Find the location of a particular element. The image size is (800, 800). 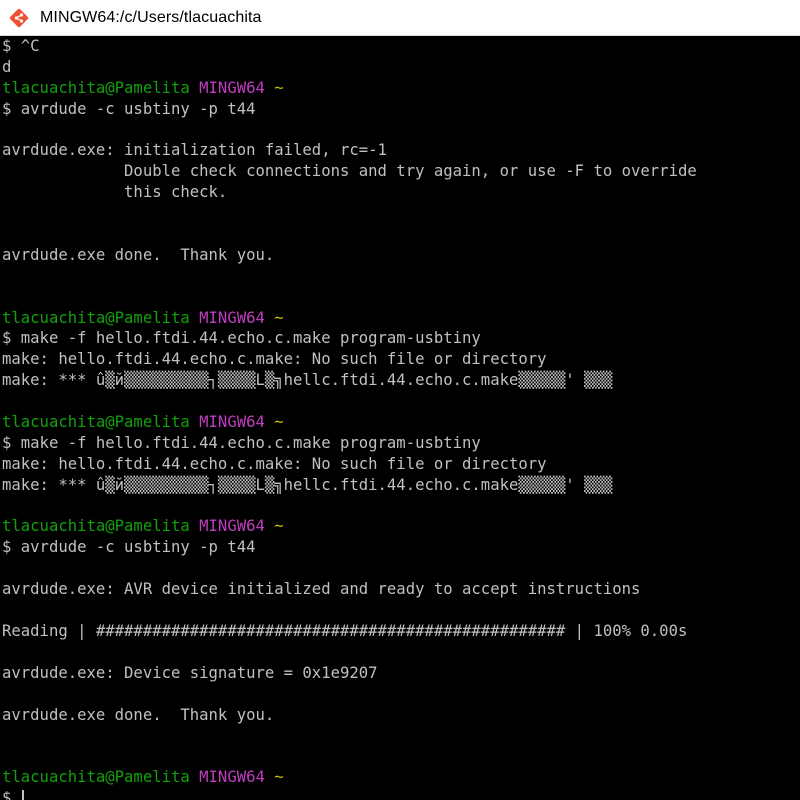

terminal-line: $ is located at coordinates (400, 794).